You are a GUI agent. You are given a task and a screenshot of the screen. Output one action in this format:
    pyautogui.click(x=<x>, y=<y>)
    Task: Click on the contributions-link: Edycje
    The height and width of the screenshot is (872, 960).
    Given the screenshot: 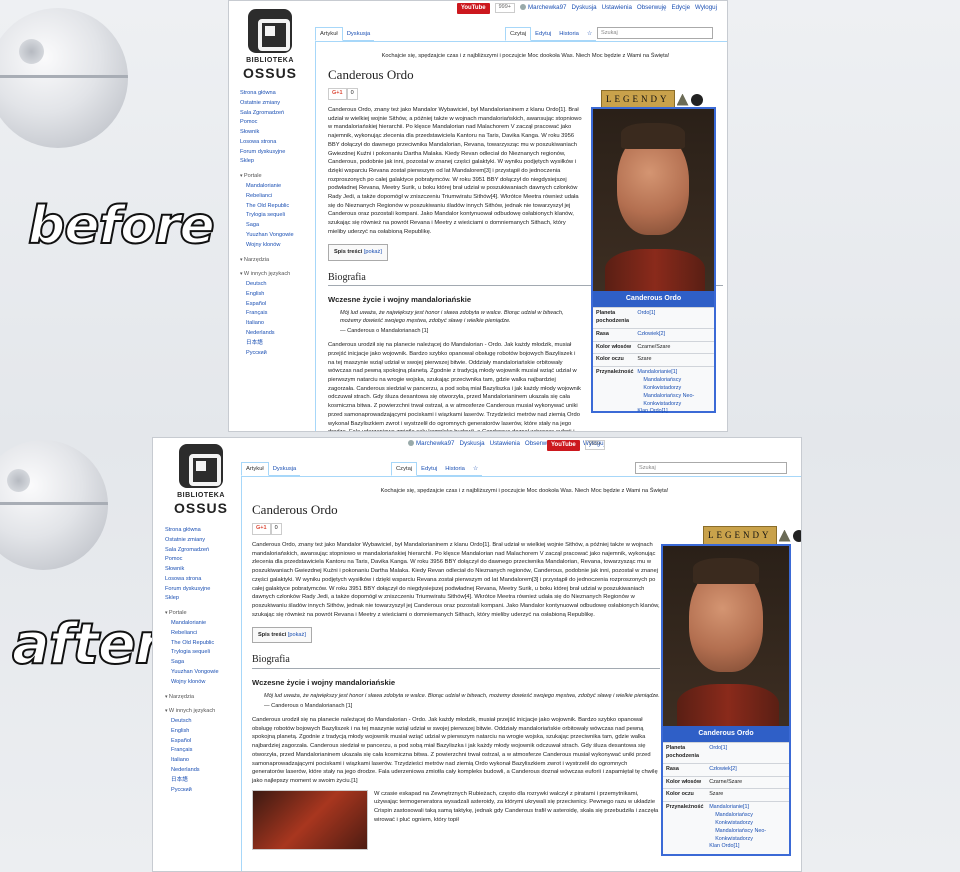 What is the action you would take?
    pyautogui.click(x=680, y=8)
    